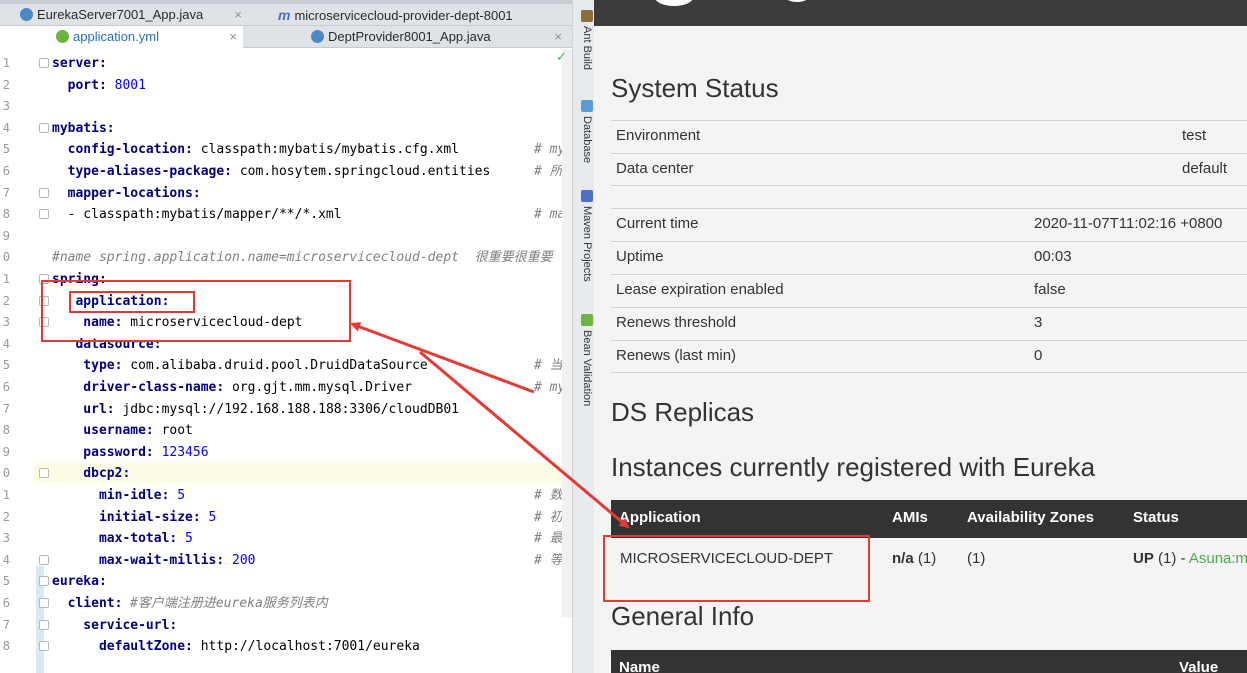 This screenshot has width=1247, height=673. I want to click on annotation-arrows, so click(490, 425).